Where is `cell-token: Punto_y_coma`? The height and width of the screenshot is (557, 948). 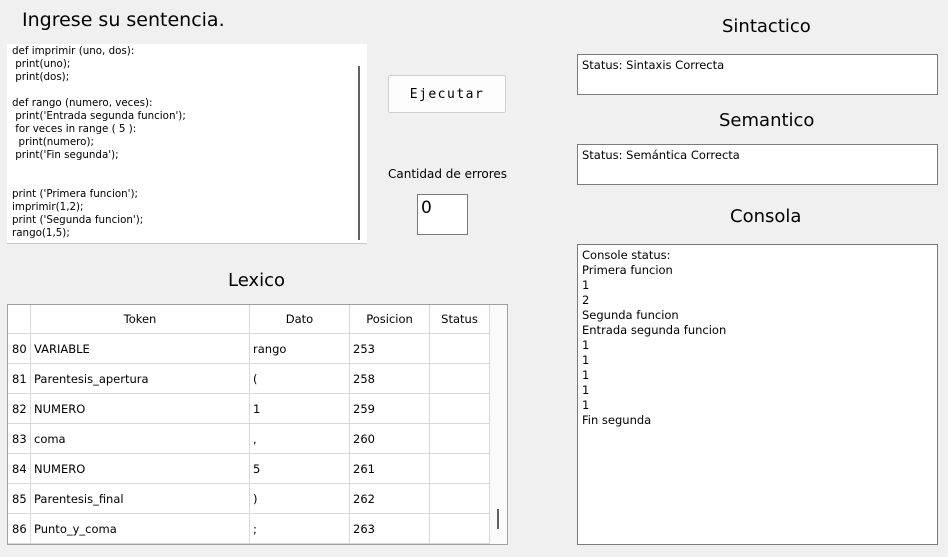
cell-token: Punto_y_coma is located at coordinates (140, 529).